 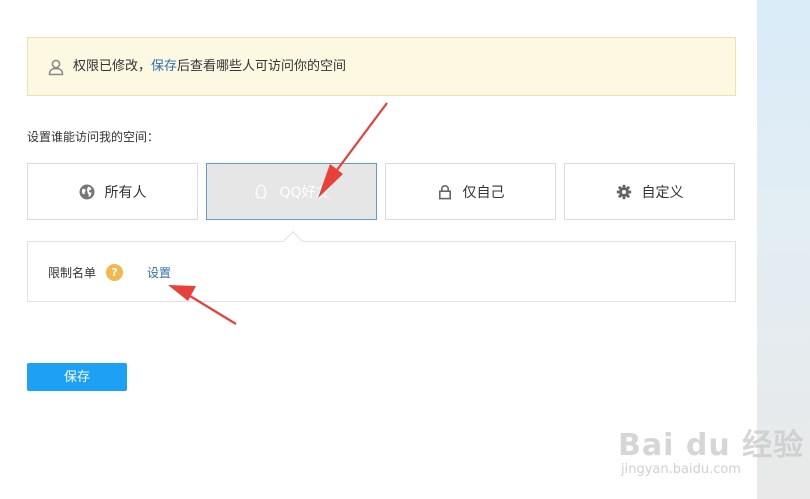 What do you see at coordinates (623, 191) in the screenshot?
I see `gear-icon` at bounding box center [623, 191].